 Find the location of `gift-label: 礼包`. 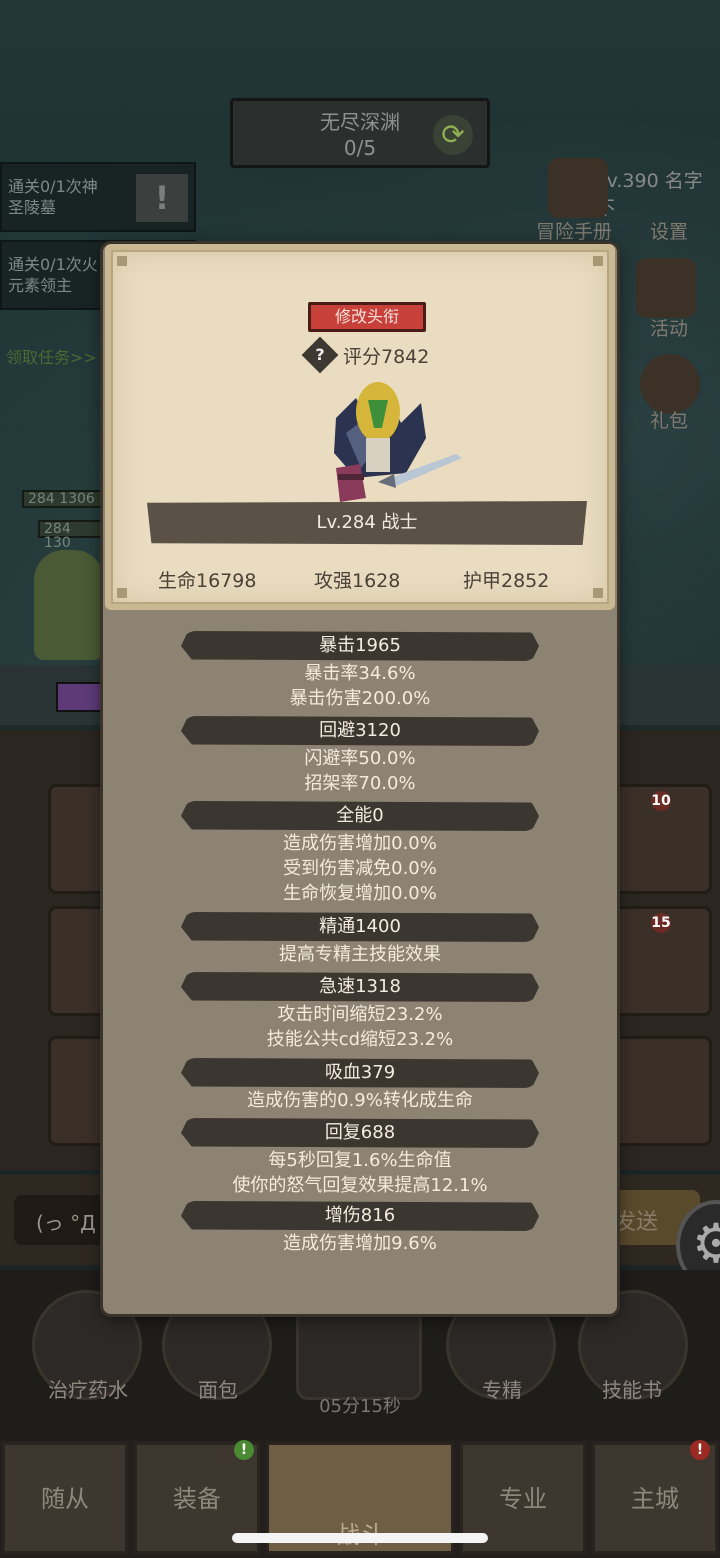

gift-label: 礼包 is located at coordinates (669, 419).